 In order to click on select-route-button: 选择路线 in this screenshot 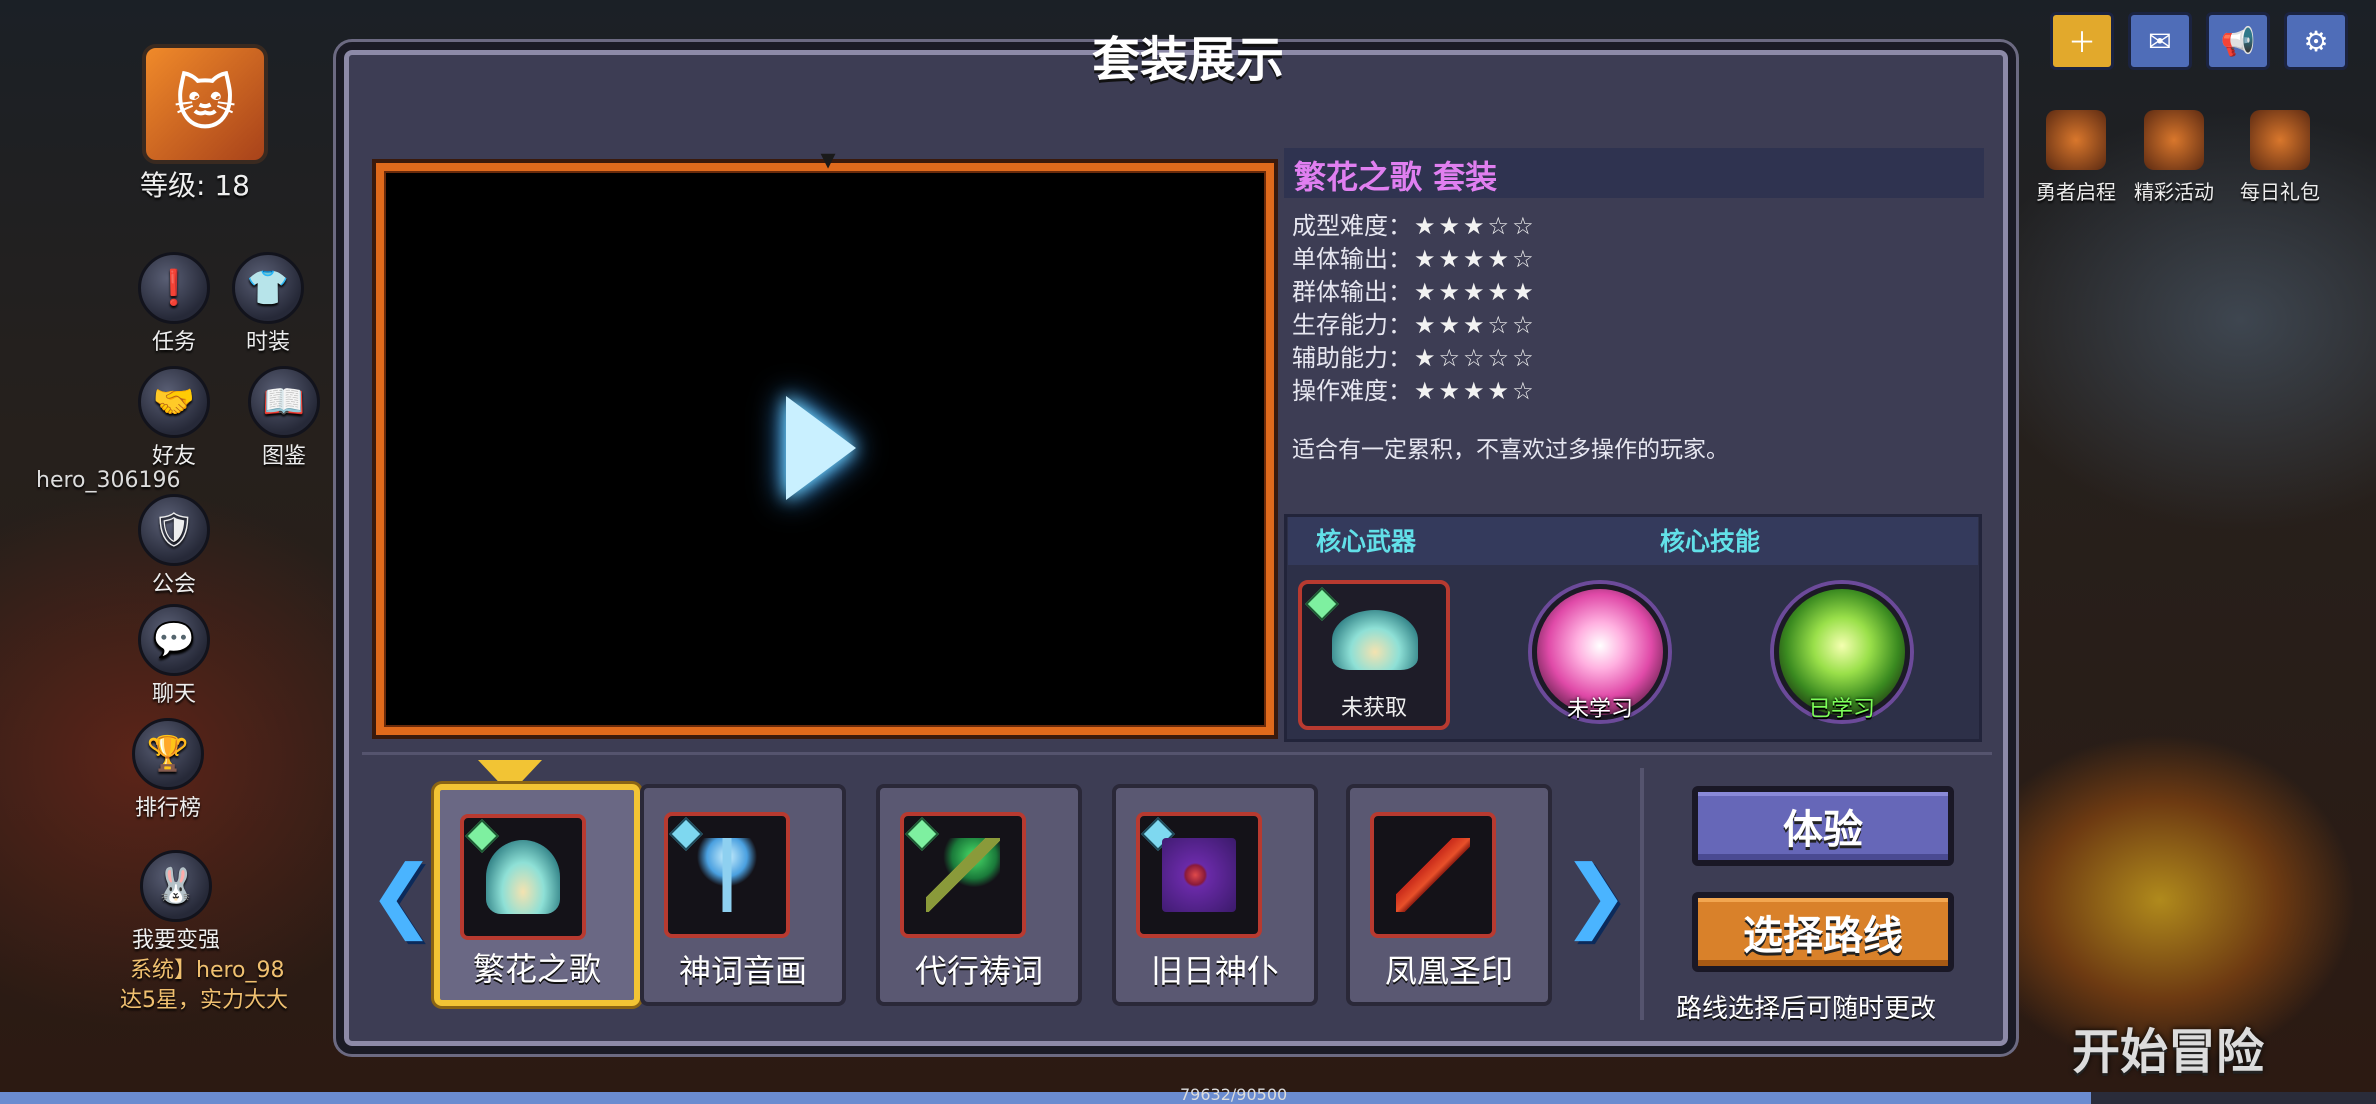, I will do `click(1823, 932)`.